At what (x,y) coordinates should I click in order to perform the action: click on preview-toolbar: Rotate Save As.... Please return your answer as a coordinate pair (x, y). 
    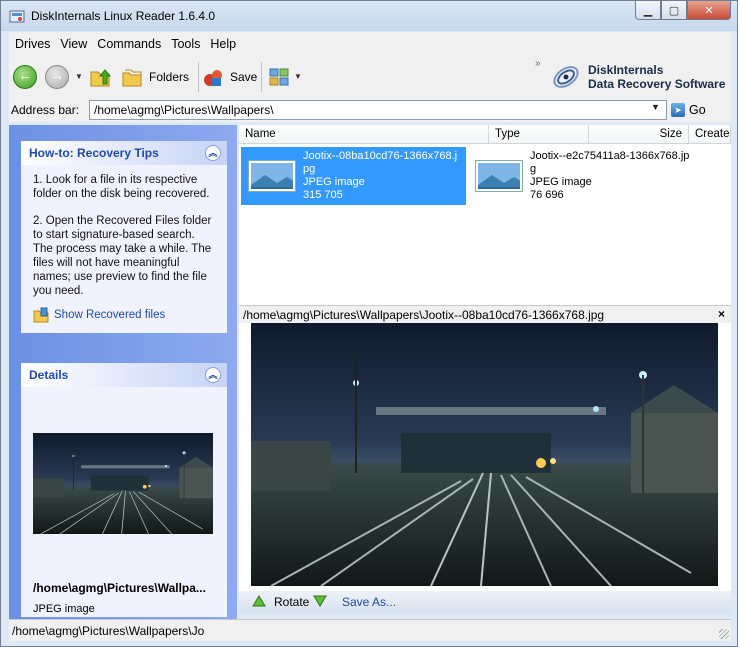
    Looking at the image, I should click on (485, 602).